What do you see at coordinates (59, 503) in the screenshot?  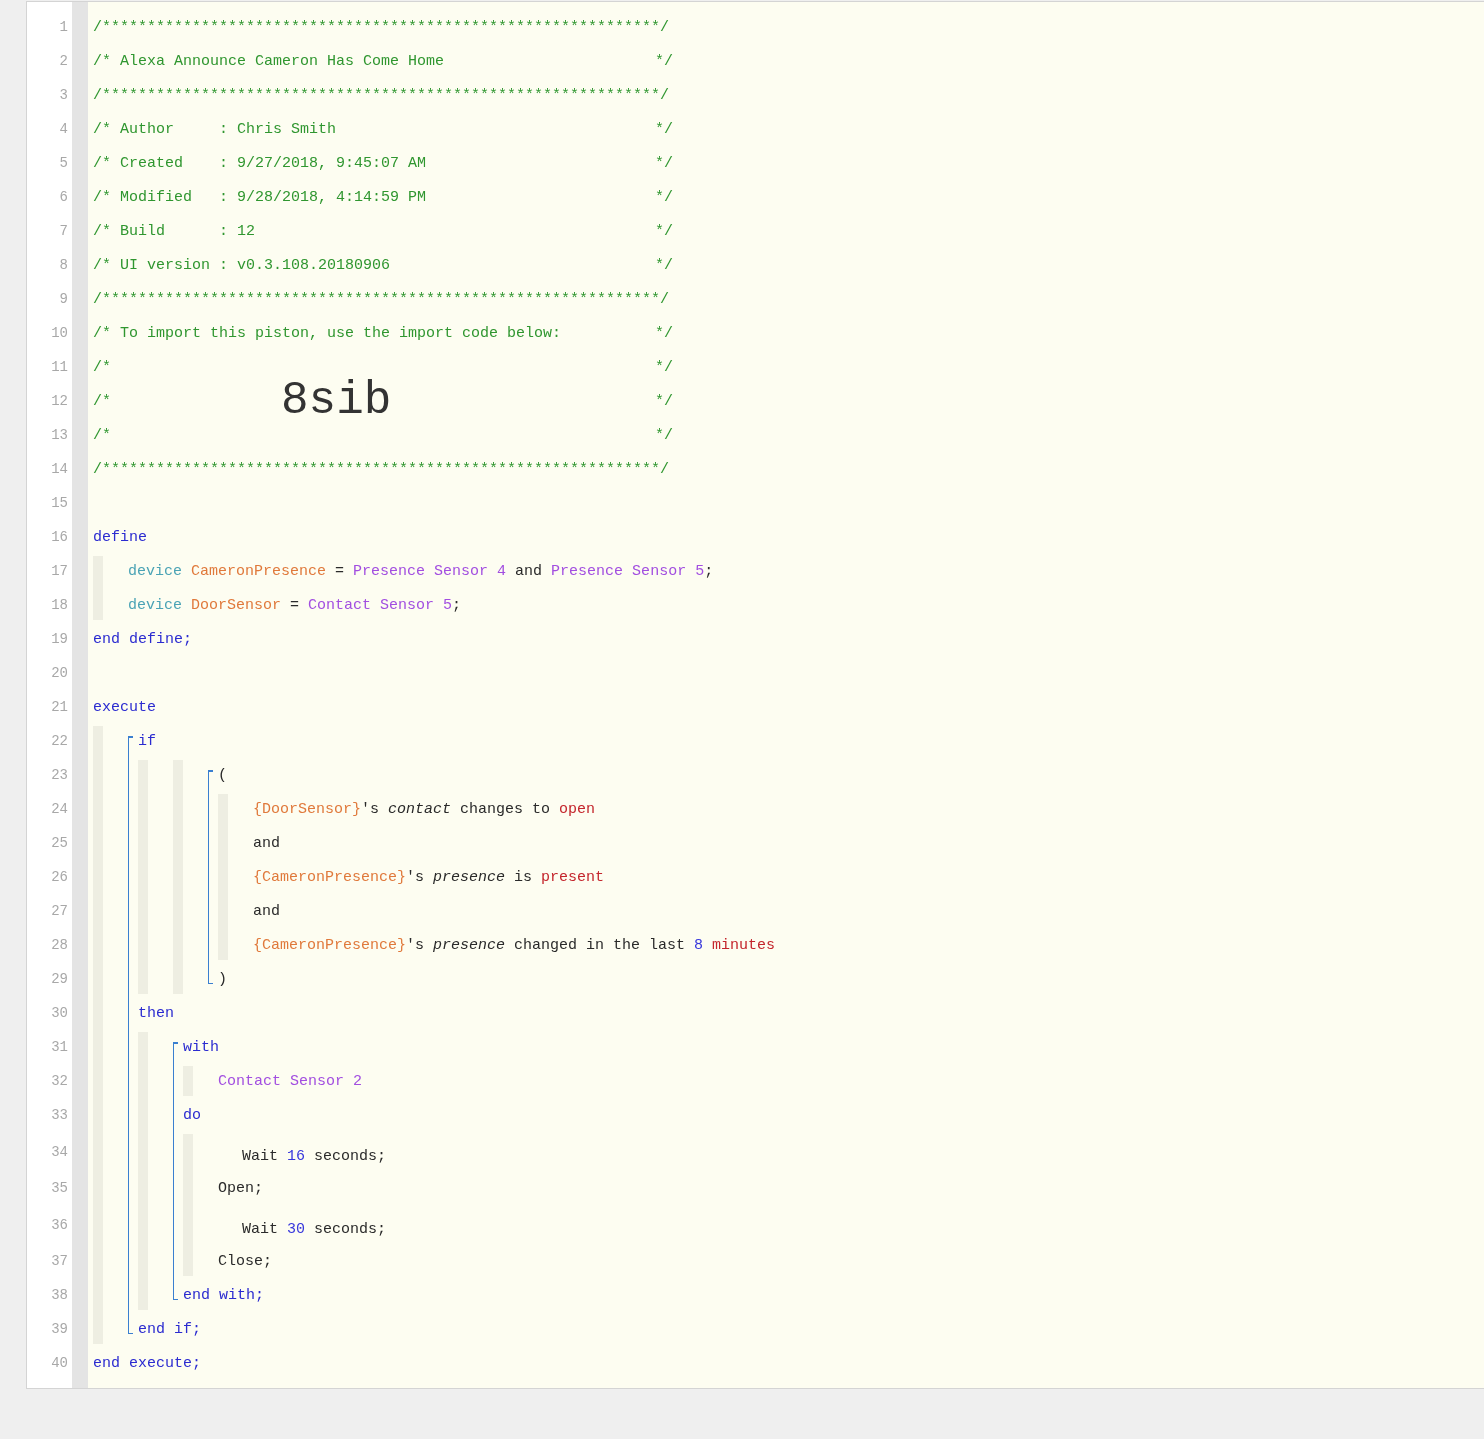 I see `line-number: 15` at bounding box center [59, 503].